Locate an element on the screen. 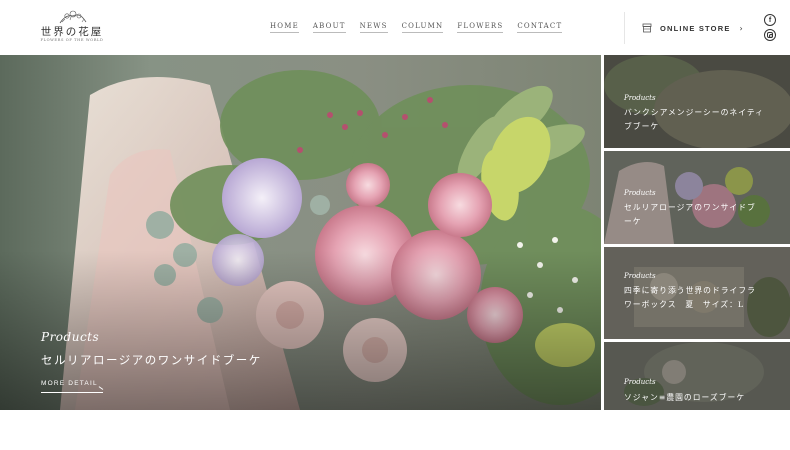  instagram-glyph is located at coordinates (770, 35).